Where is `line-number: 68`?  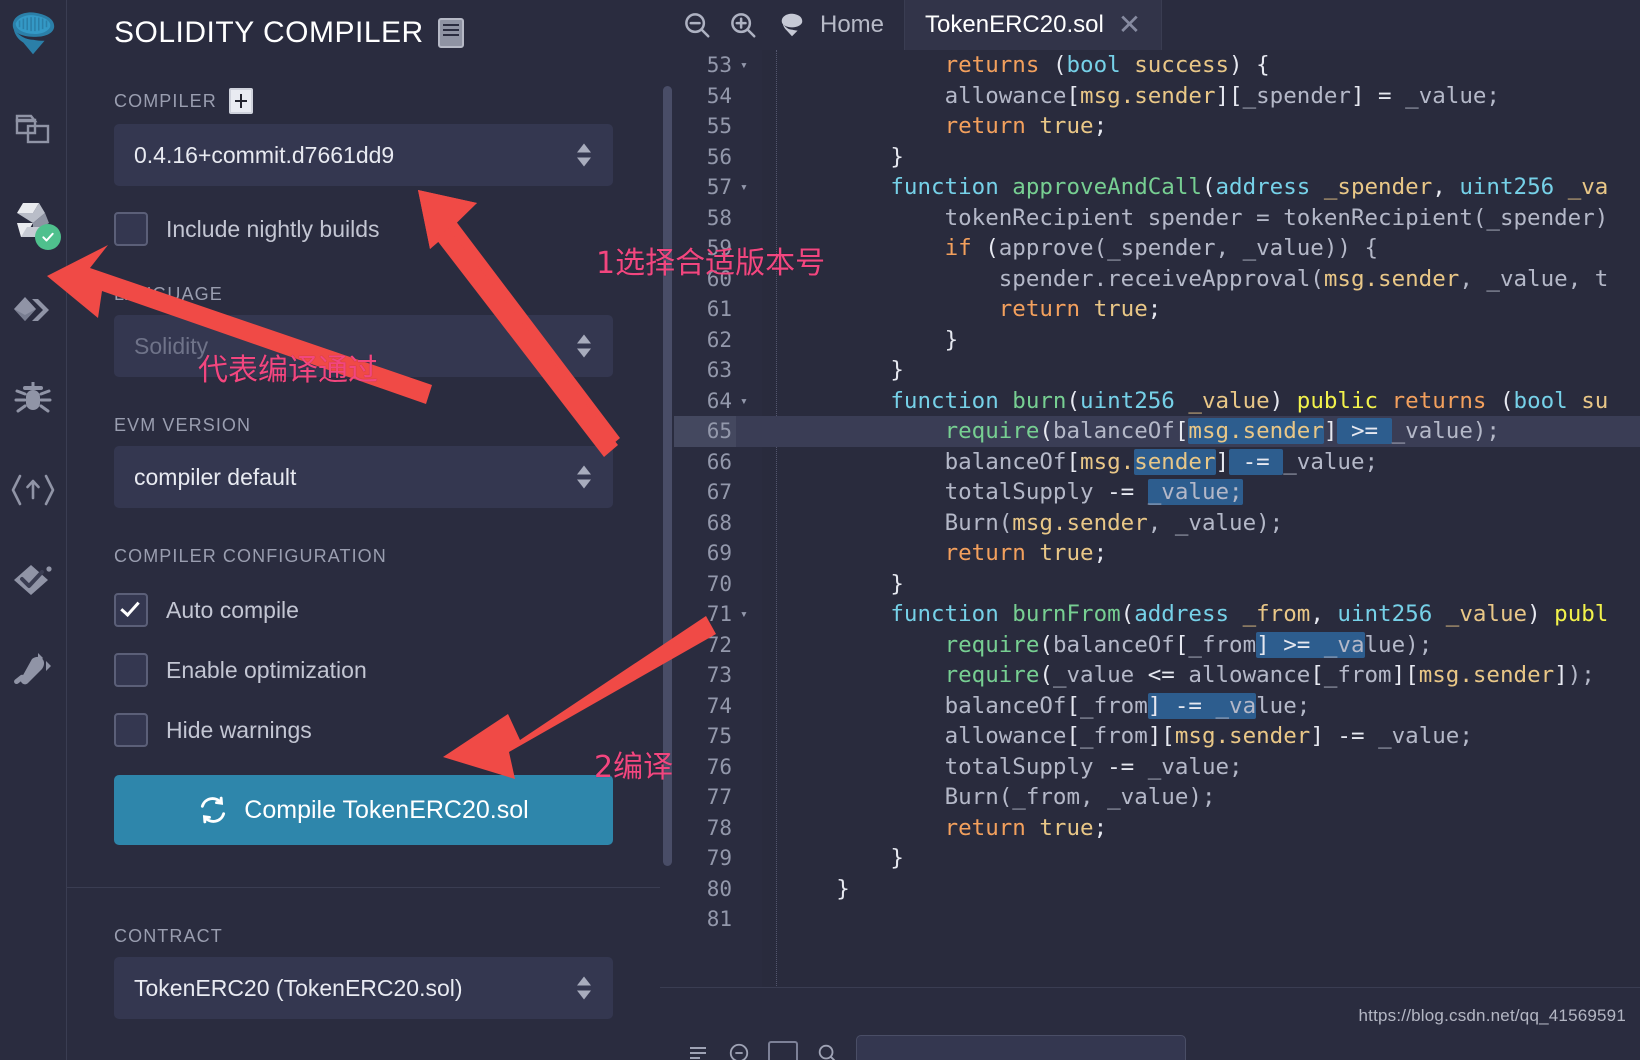
line-number: 68 is located at coordinates (719, 522).